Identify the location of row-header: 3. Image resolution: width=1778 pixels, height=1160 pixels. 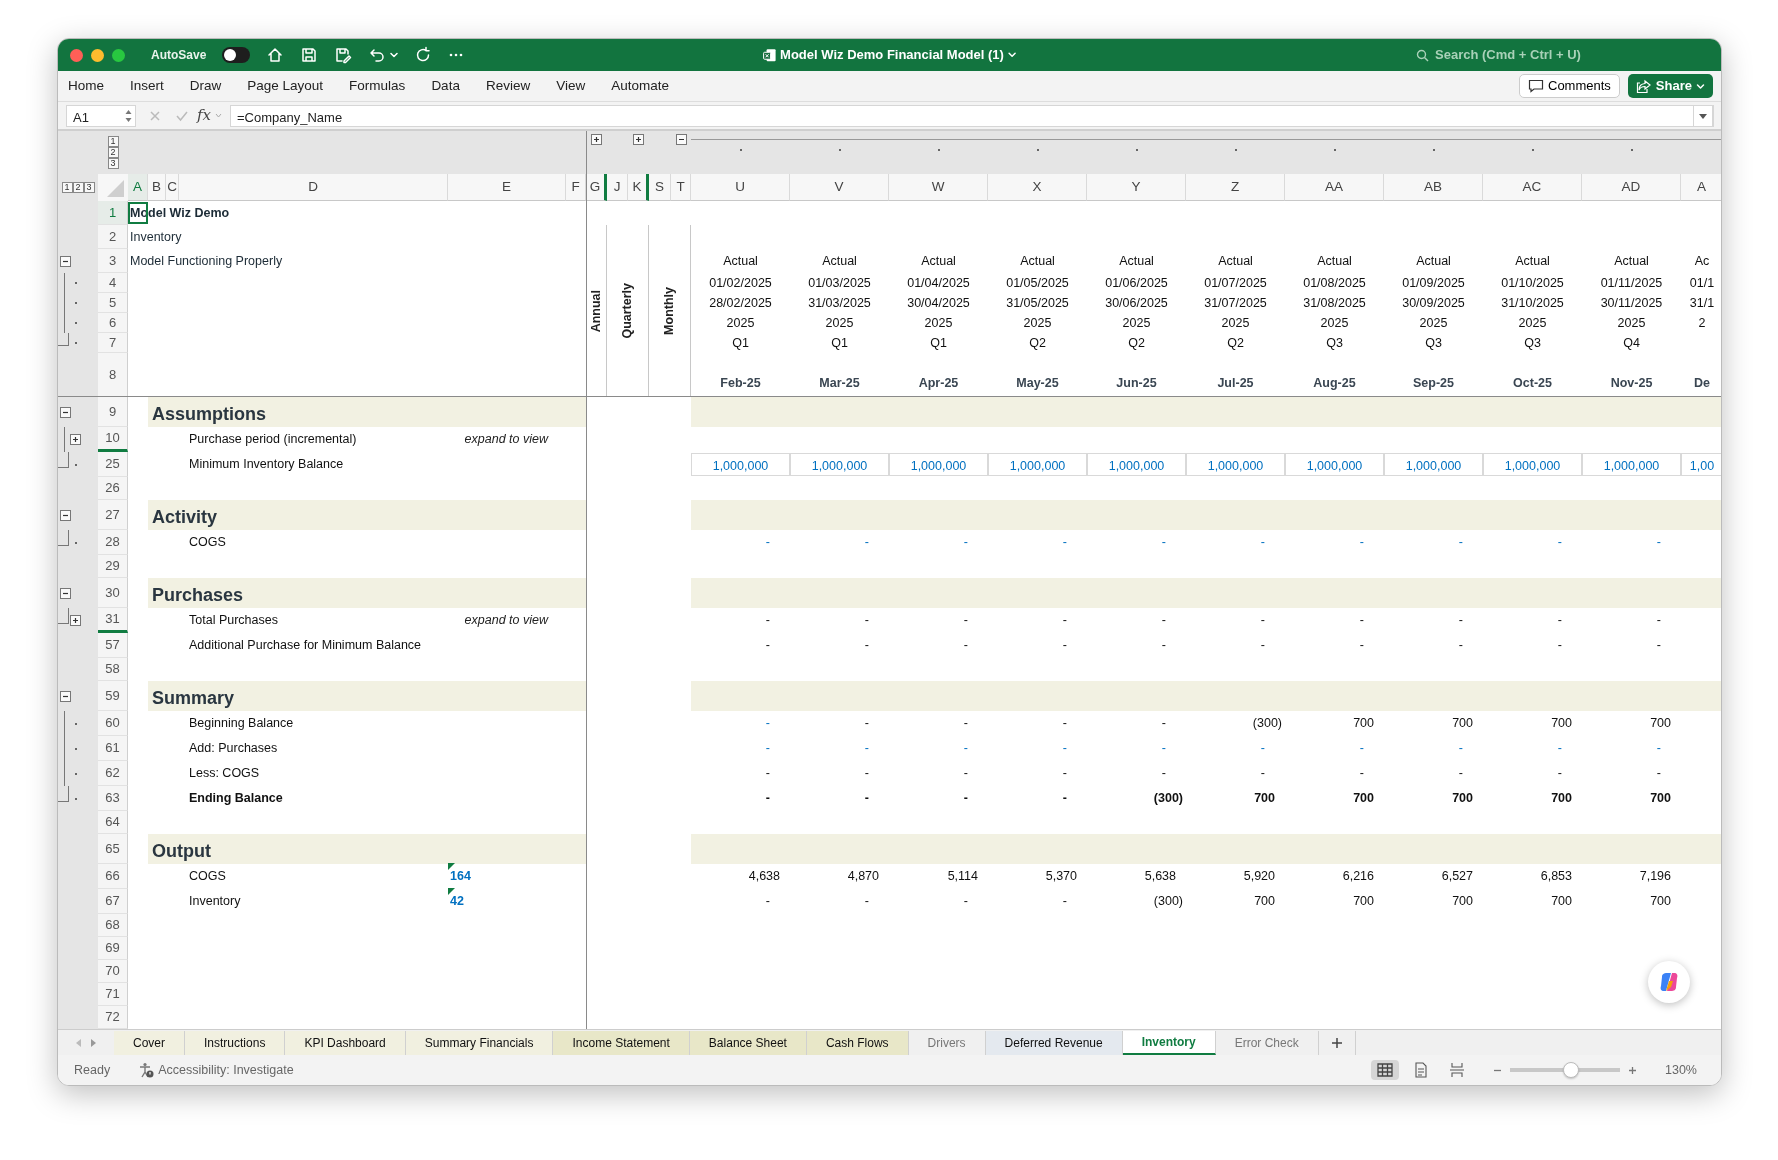
(113, 261).